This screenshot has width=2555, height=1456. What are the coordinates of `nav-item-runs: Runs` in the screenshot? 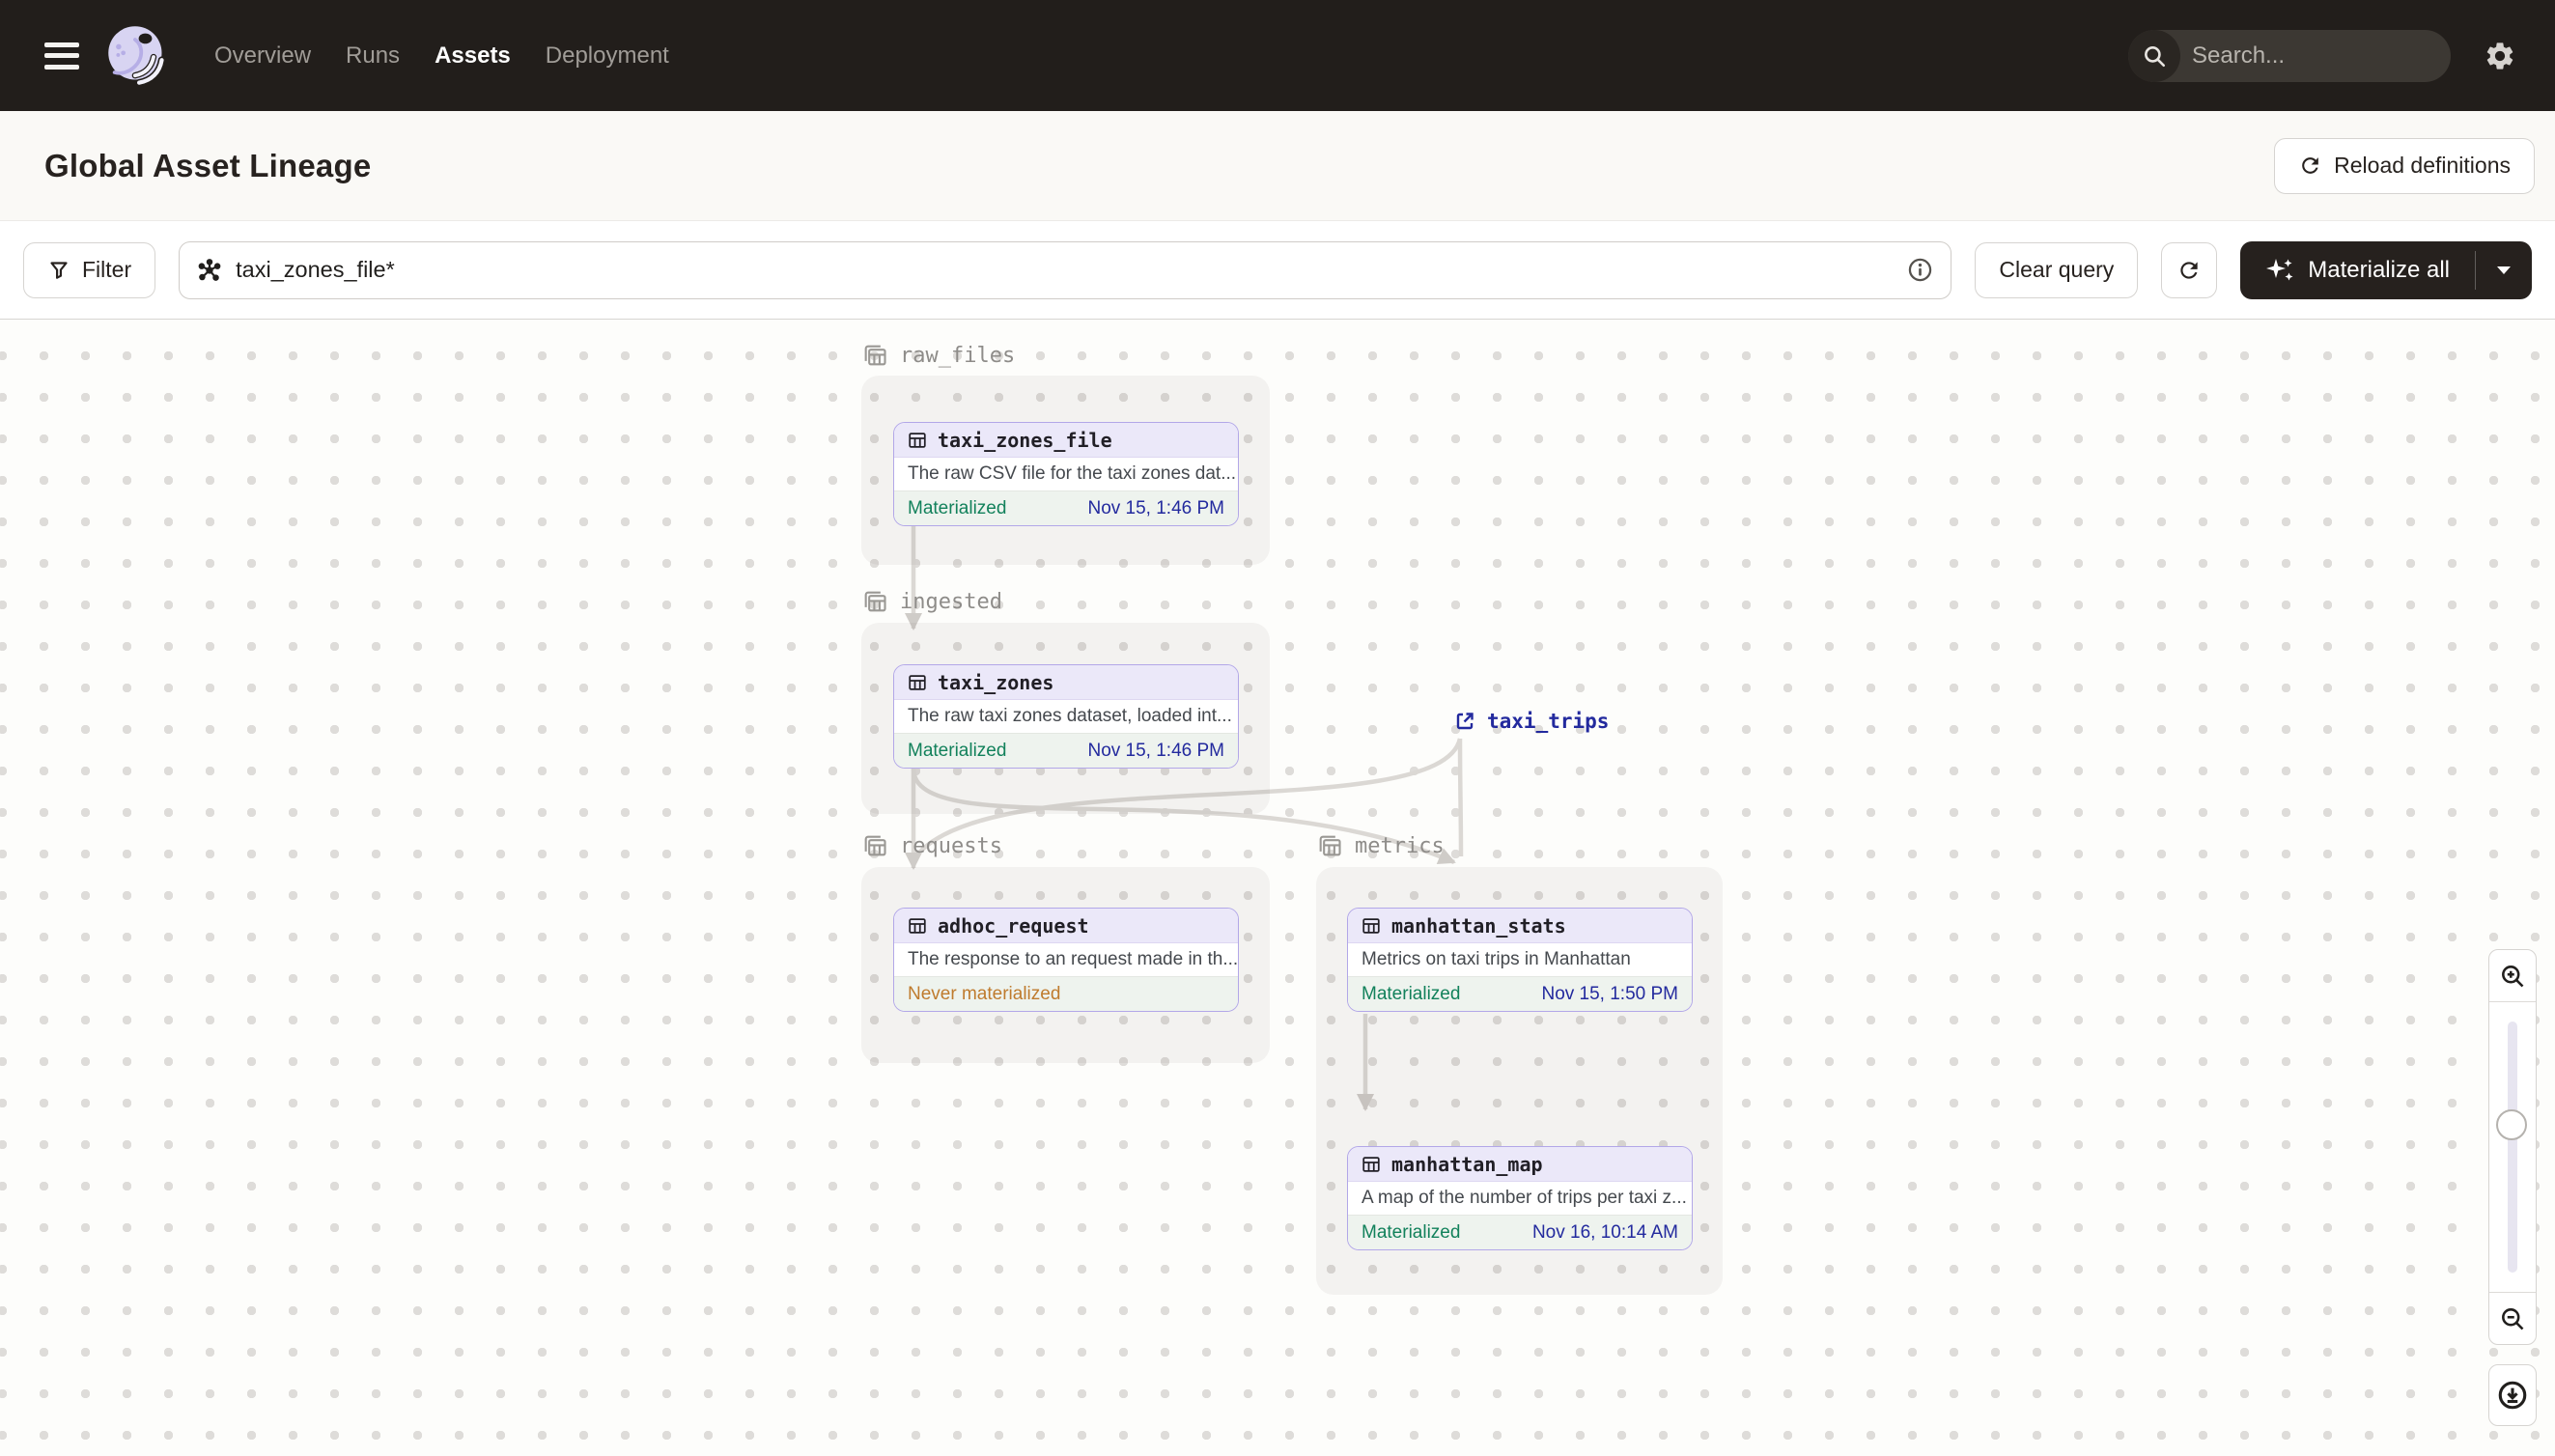 It's located at (373, 56).